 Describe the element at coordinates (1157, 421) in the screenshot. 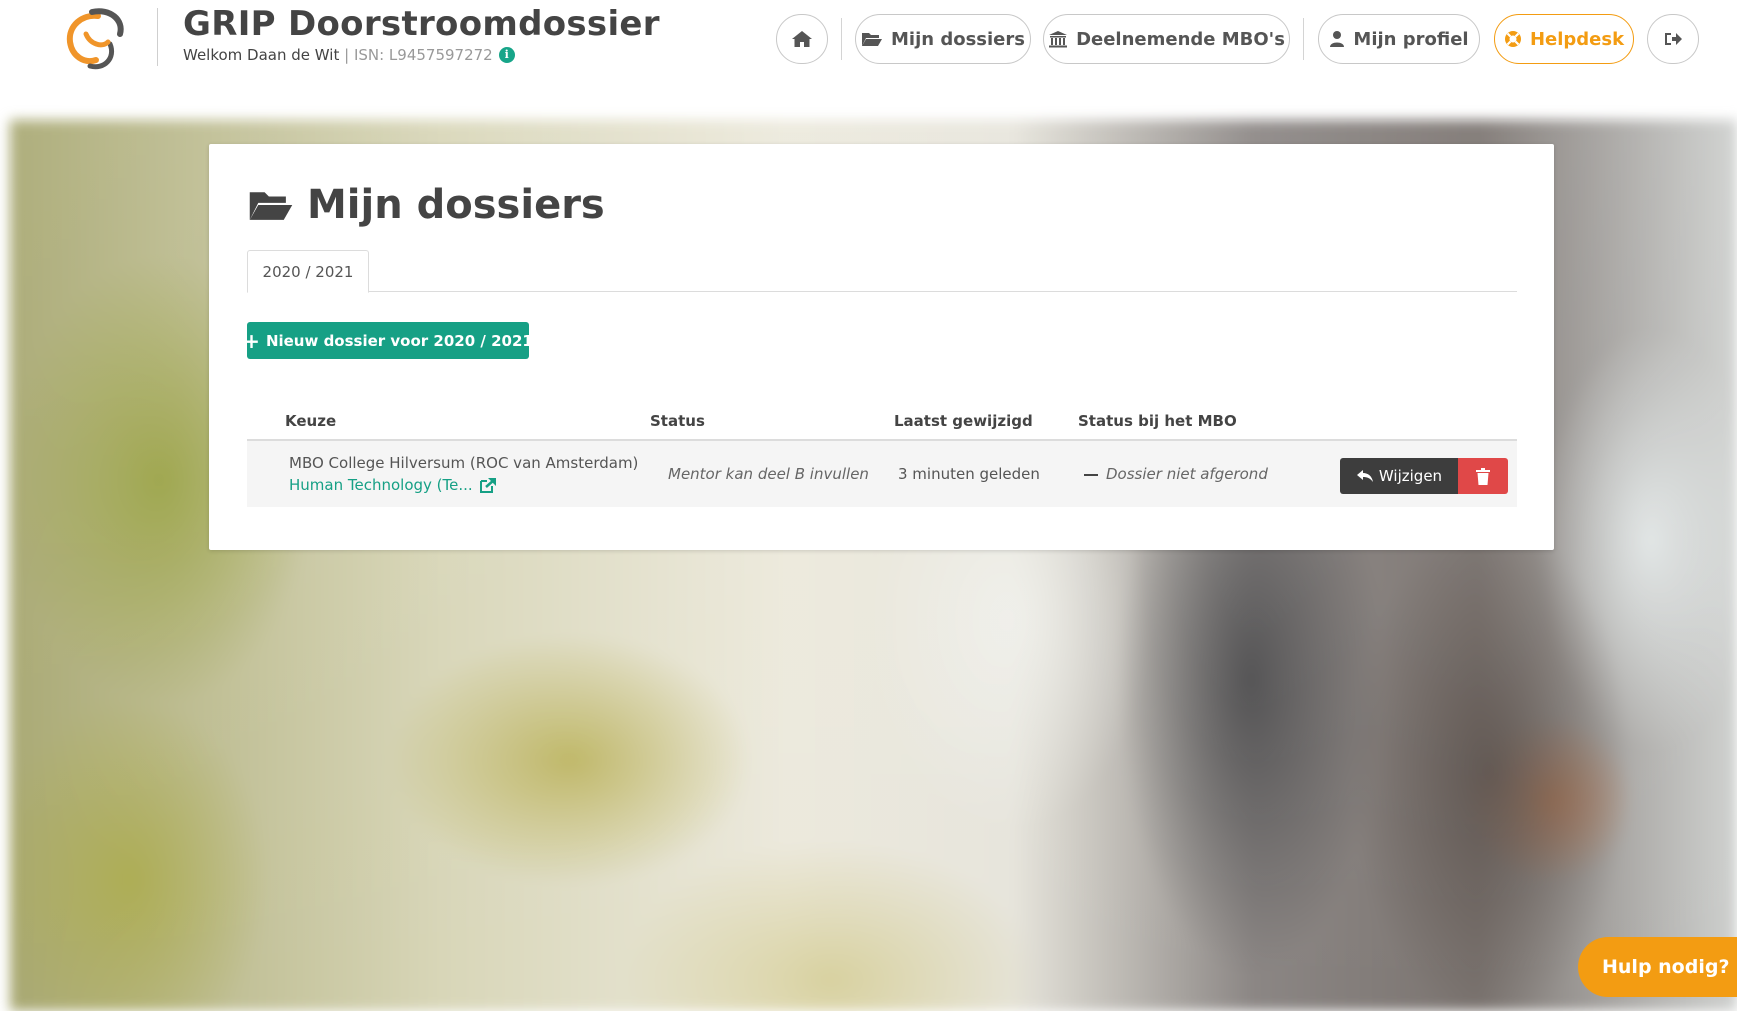

I see `column-header-status-mbo: Status bij het MBO` at that location.